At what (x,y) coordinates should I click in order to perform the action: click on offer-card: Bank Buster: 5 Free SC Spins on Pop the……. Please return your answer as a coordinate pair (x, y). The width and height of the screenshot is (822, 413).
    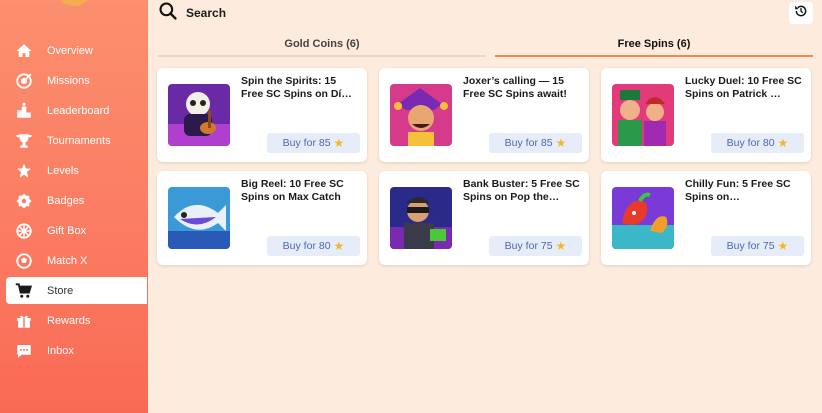
    Looking at the image, I should click on (484, 218).